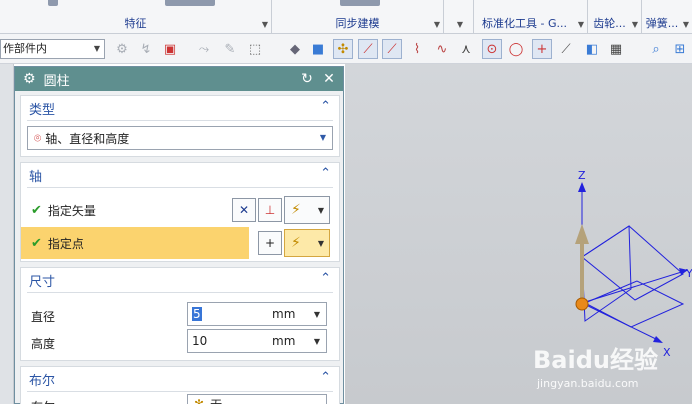 This screenshot has height=404, width=692. What do you see at coordinates (7, 234) in the screenshot?
I see `resource-bar` at bounding box center [7, 234].